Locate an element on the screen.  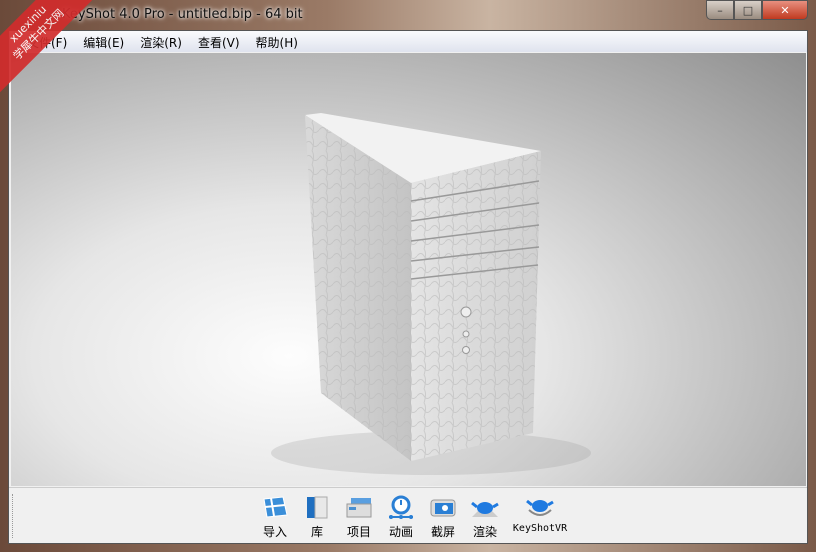
render-button: 渲染 is located at coordinates (485, 517).